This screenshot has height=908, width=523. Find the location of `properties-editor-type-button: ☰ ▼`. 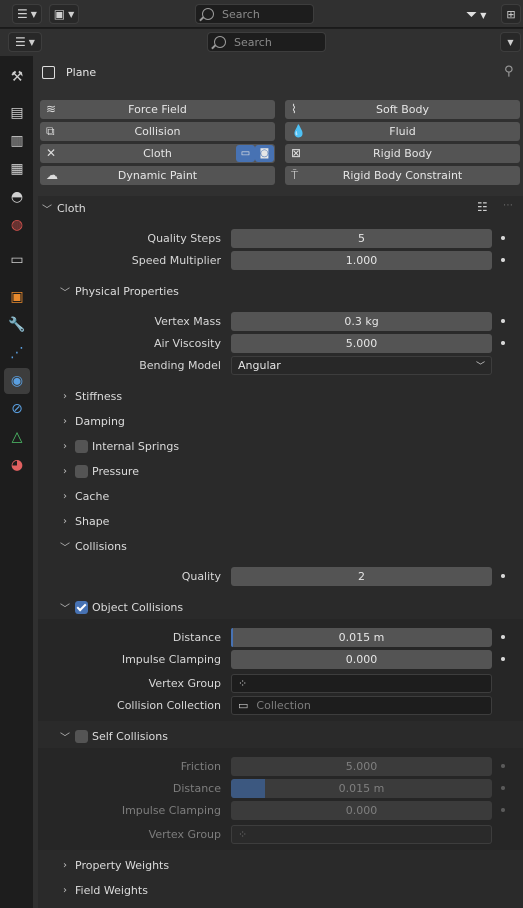

properties-editor-type-button: ☰ ▼ is located at coordinates (25, 42).